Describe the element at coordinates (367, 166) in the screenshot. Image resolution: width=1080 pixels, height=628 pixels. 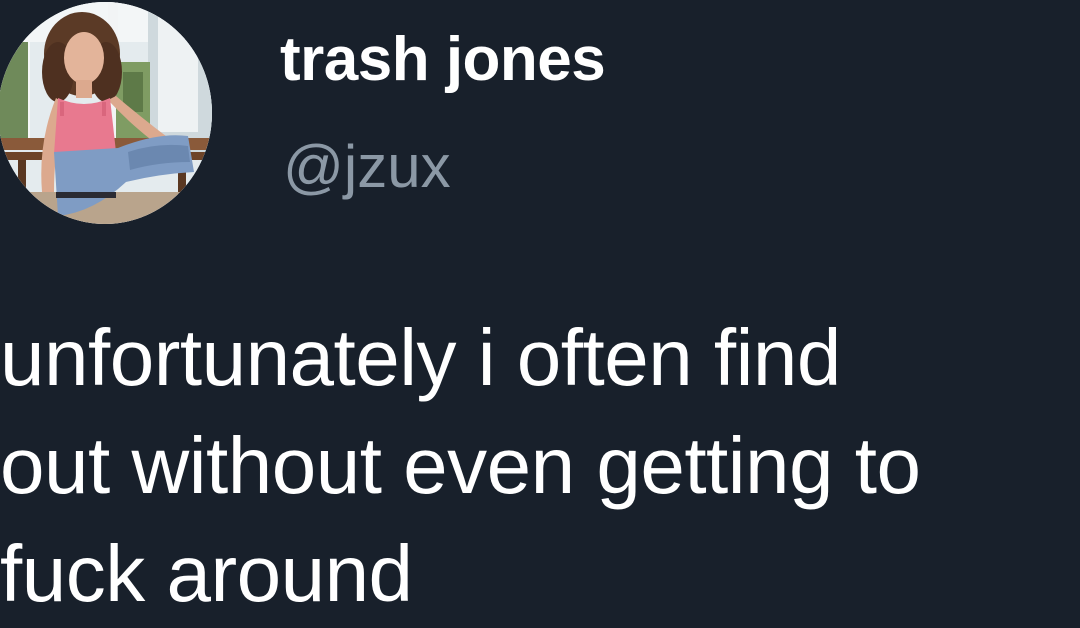
I see `user-handle: @jzux` at that location.